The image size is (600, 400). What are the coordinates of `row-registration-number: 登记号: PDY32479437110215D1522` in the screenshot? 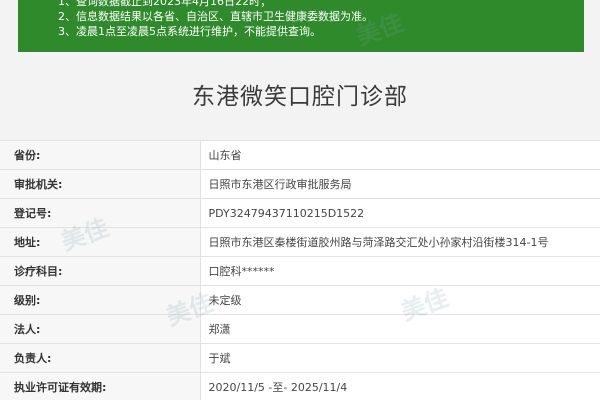 It's located at (300, 213).